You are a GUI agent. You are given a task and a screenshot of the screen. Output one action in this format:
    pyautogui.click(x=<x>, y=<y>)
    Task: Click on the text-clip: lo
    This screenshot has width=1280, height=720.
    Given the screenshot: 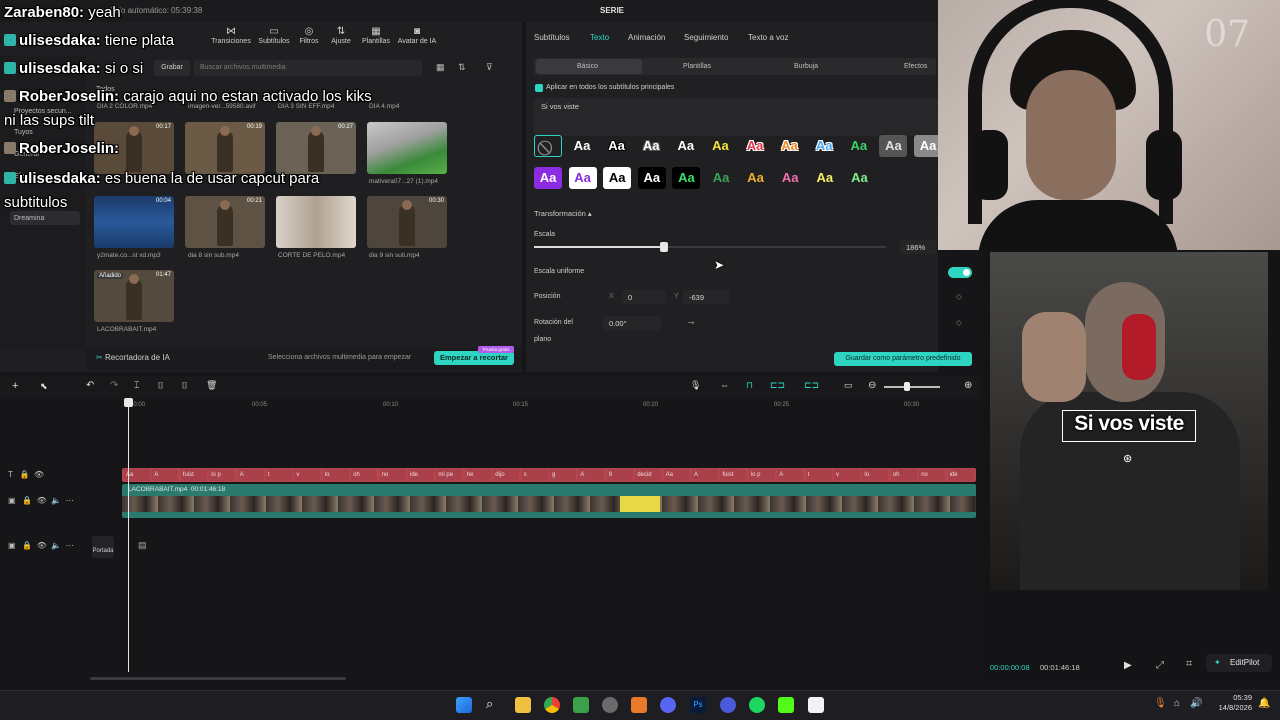 What is the action you would take?
    pyautogui.click(x=335, y=475)
    